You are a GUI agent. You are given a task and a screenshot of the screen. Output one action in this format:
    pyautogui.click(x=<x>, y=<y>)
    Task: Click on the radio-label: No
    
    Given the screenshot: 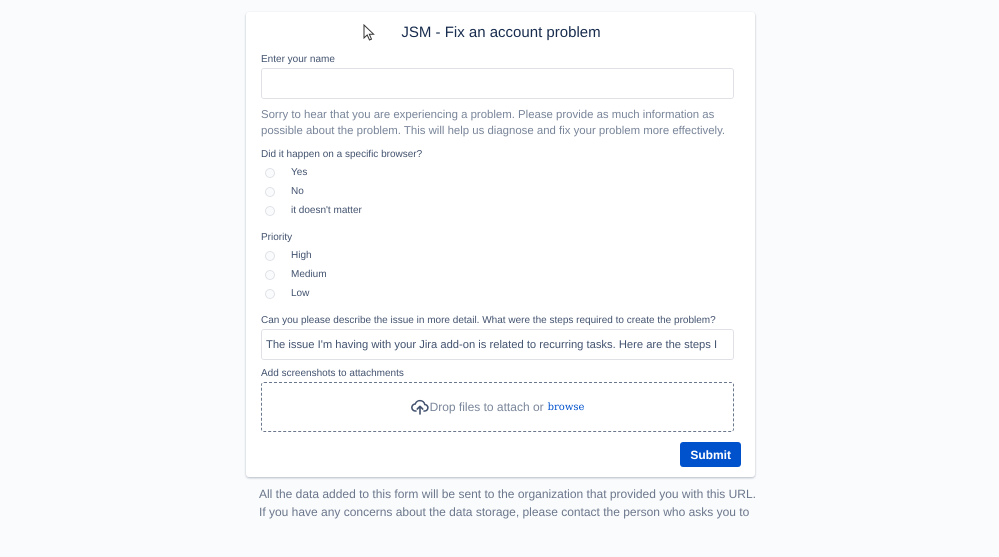 What is the action you would take?
    pyautogui.click(x=297, y=191)
    